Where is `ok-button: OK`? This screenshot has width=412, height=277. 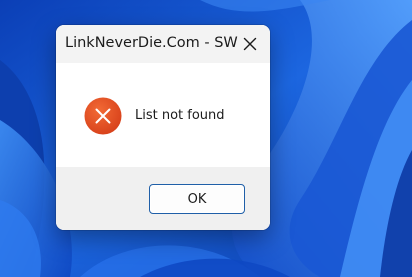 ok-button: OK is located at coordinates (197, 199).